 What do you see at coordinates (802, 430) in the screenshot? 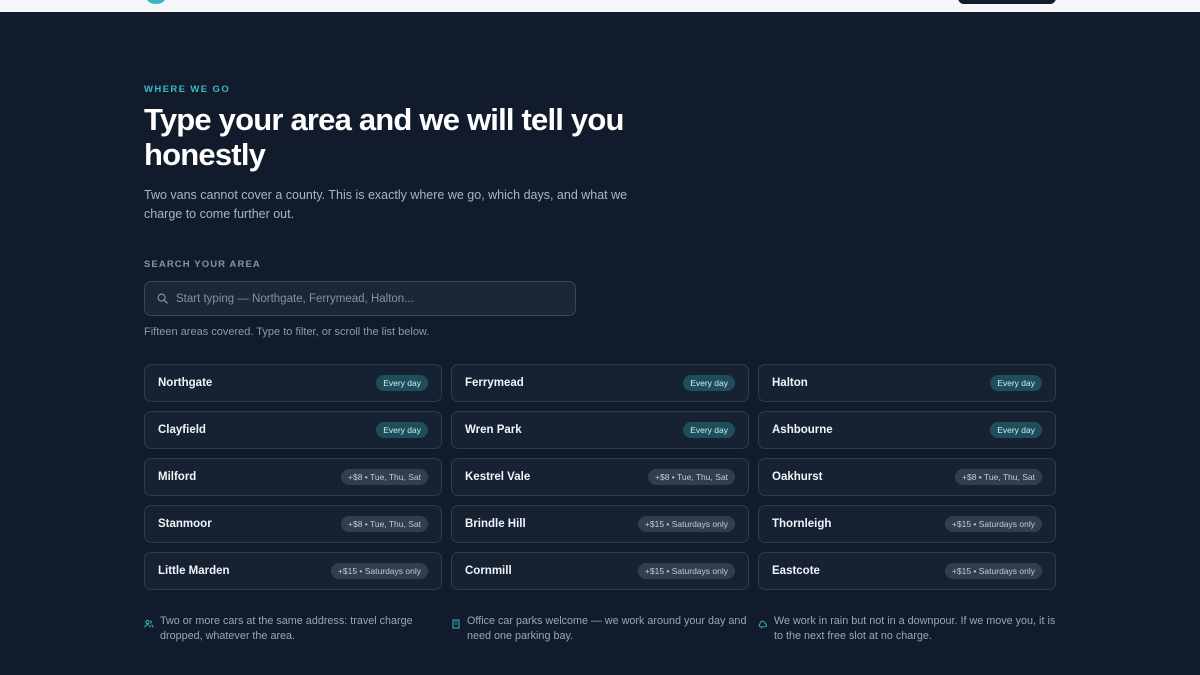
I see `area-name: Ashbourne` at bounding box center [802, 430].